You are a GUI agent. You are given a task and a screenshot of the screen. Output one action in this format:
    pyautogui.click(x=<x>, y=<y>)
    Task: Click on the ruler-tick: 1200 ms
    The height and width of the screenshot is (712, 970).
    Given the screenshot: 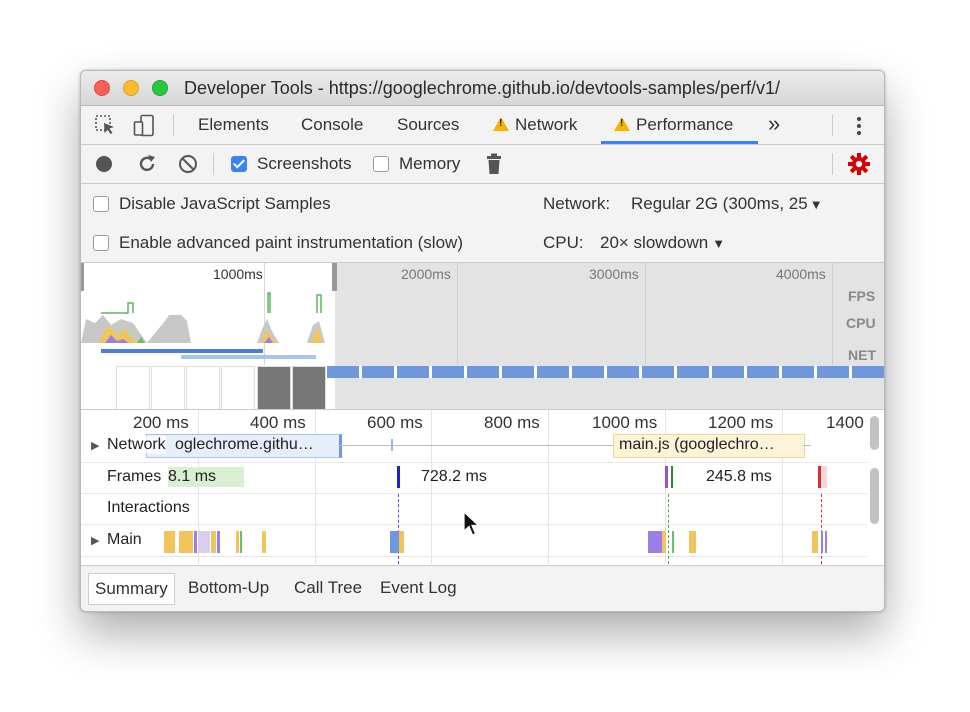 What is the action you would take?
    pyautogui.click(x=741, y=422)
    